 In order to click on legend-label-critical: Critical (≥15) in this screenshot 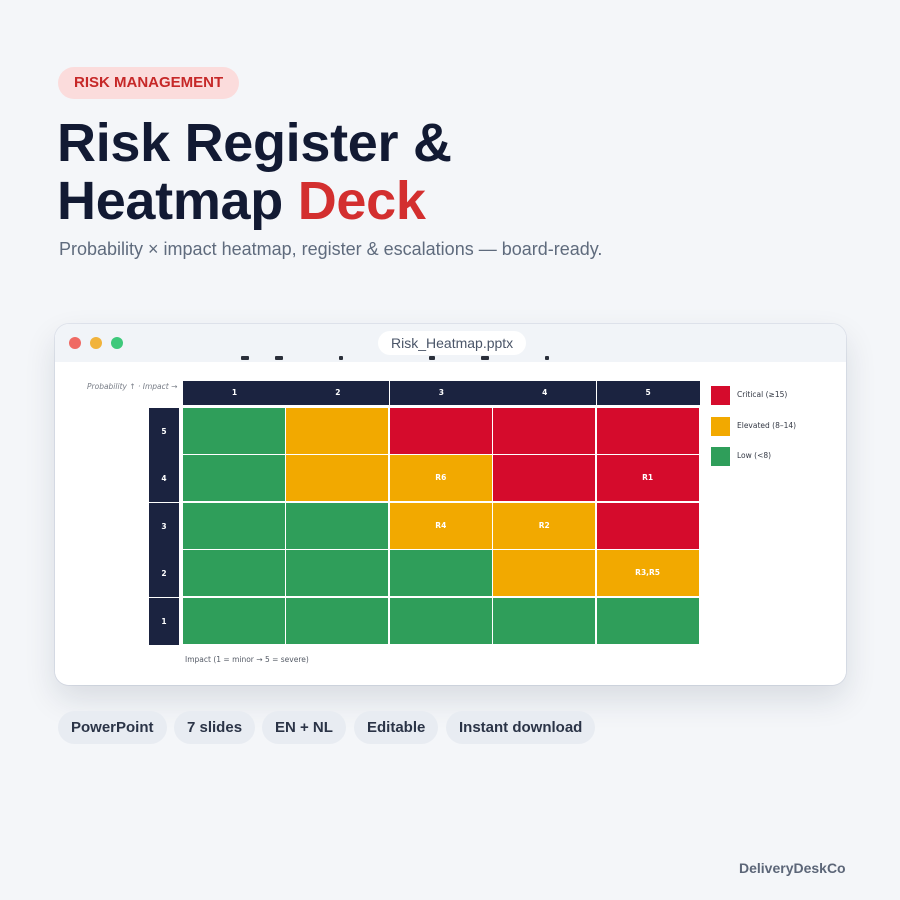, I will do `click(762, 394)`.